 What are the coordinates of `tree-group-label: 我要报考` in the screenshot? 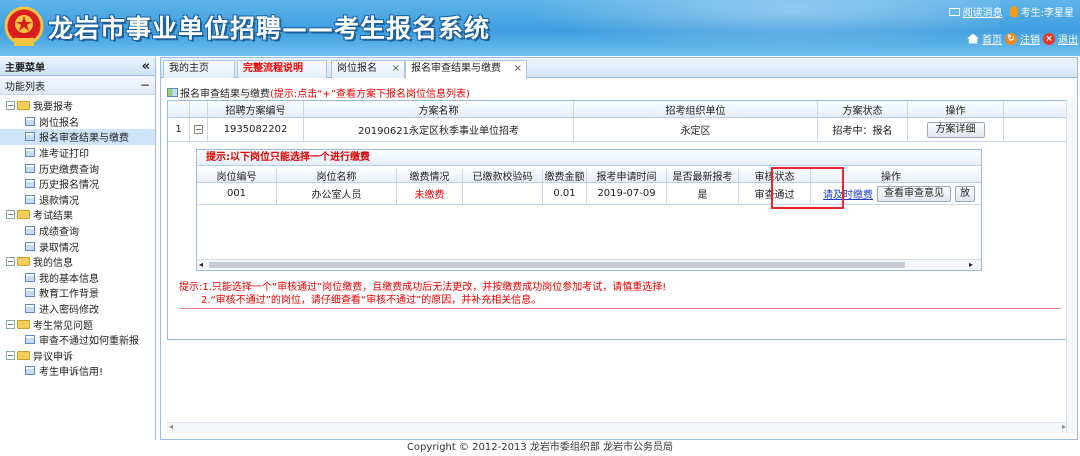 It's located at (53, 108).